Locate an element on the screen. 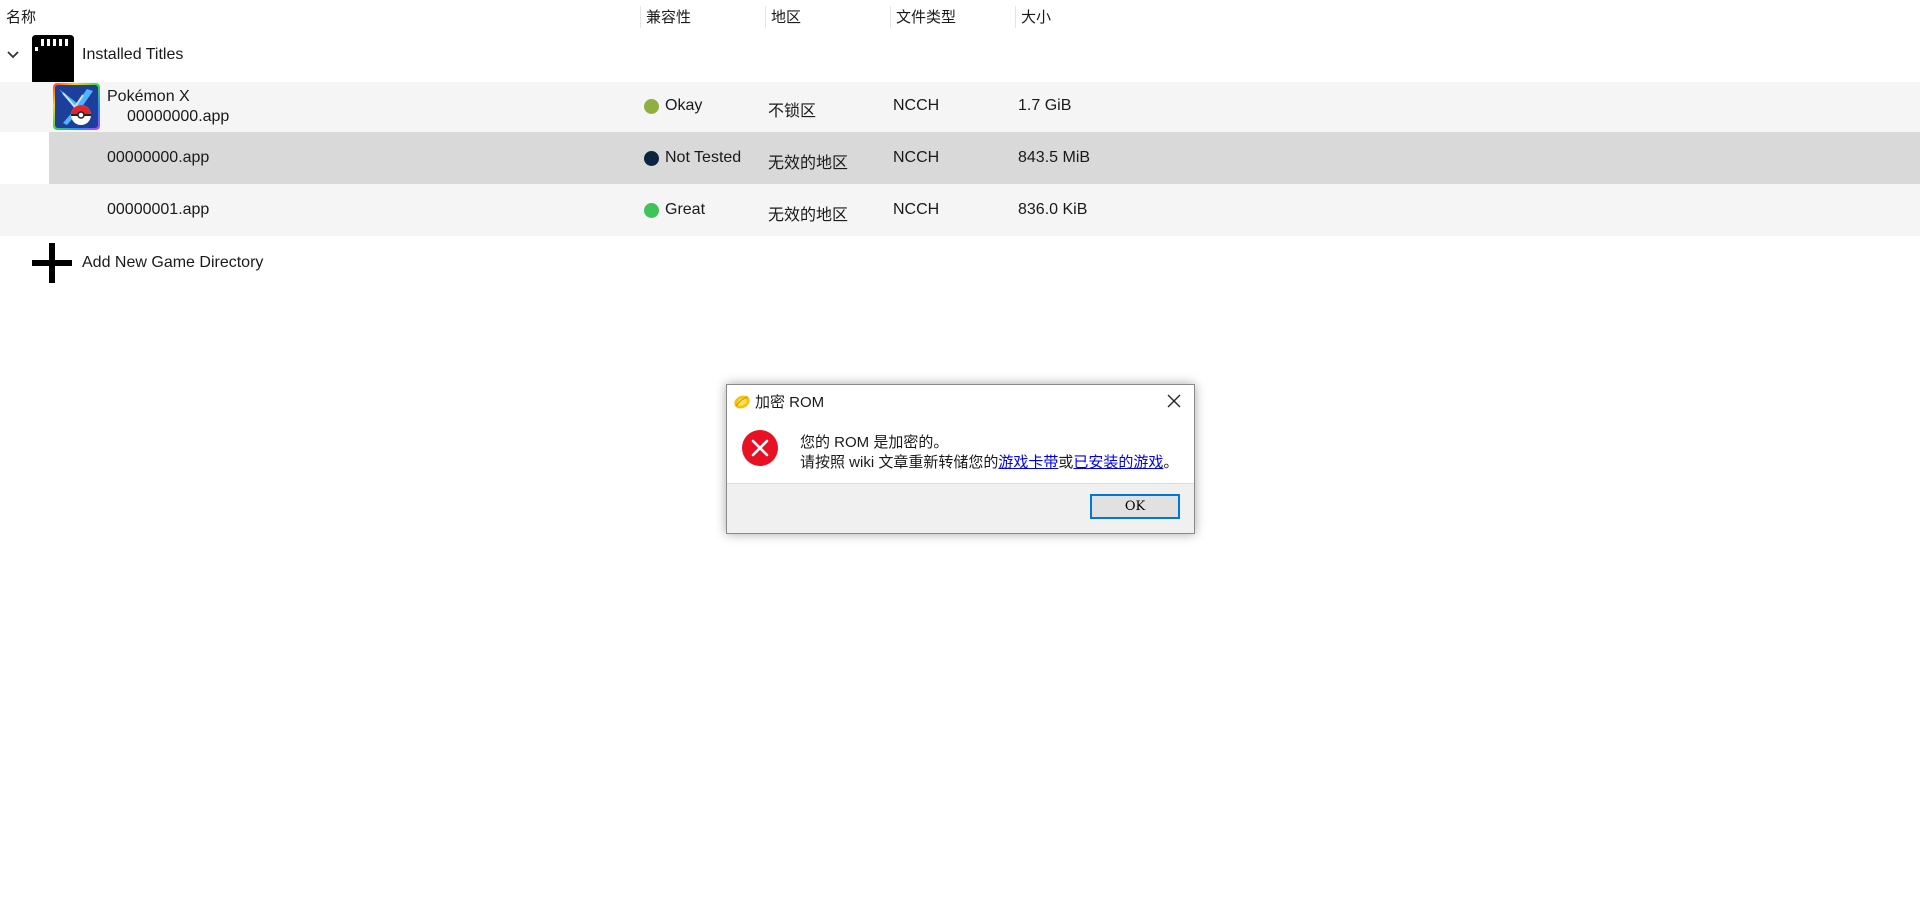 This screenshot has height=905, width=1920. installed-titles-link: 已安装的游戏 is located at coordinates (1118, 462).